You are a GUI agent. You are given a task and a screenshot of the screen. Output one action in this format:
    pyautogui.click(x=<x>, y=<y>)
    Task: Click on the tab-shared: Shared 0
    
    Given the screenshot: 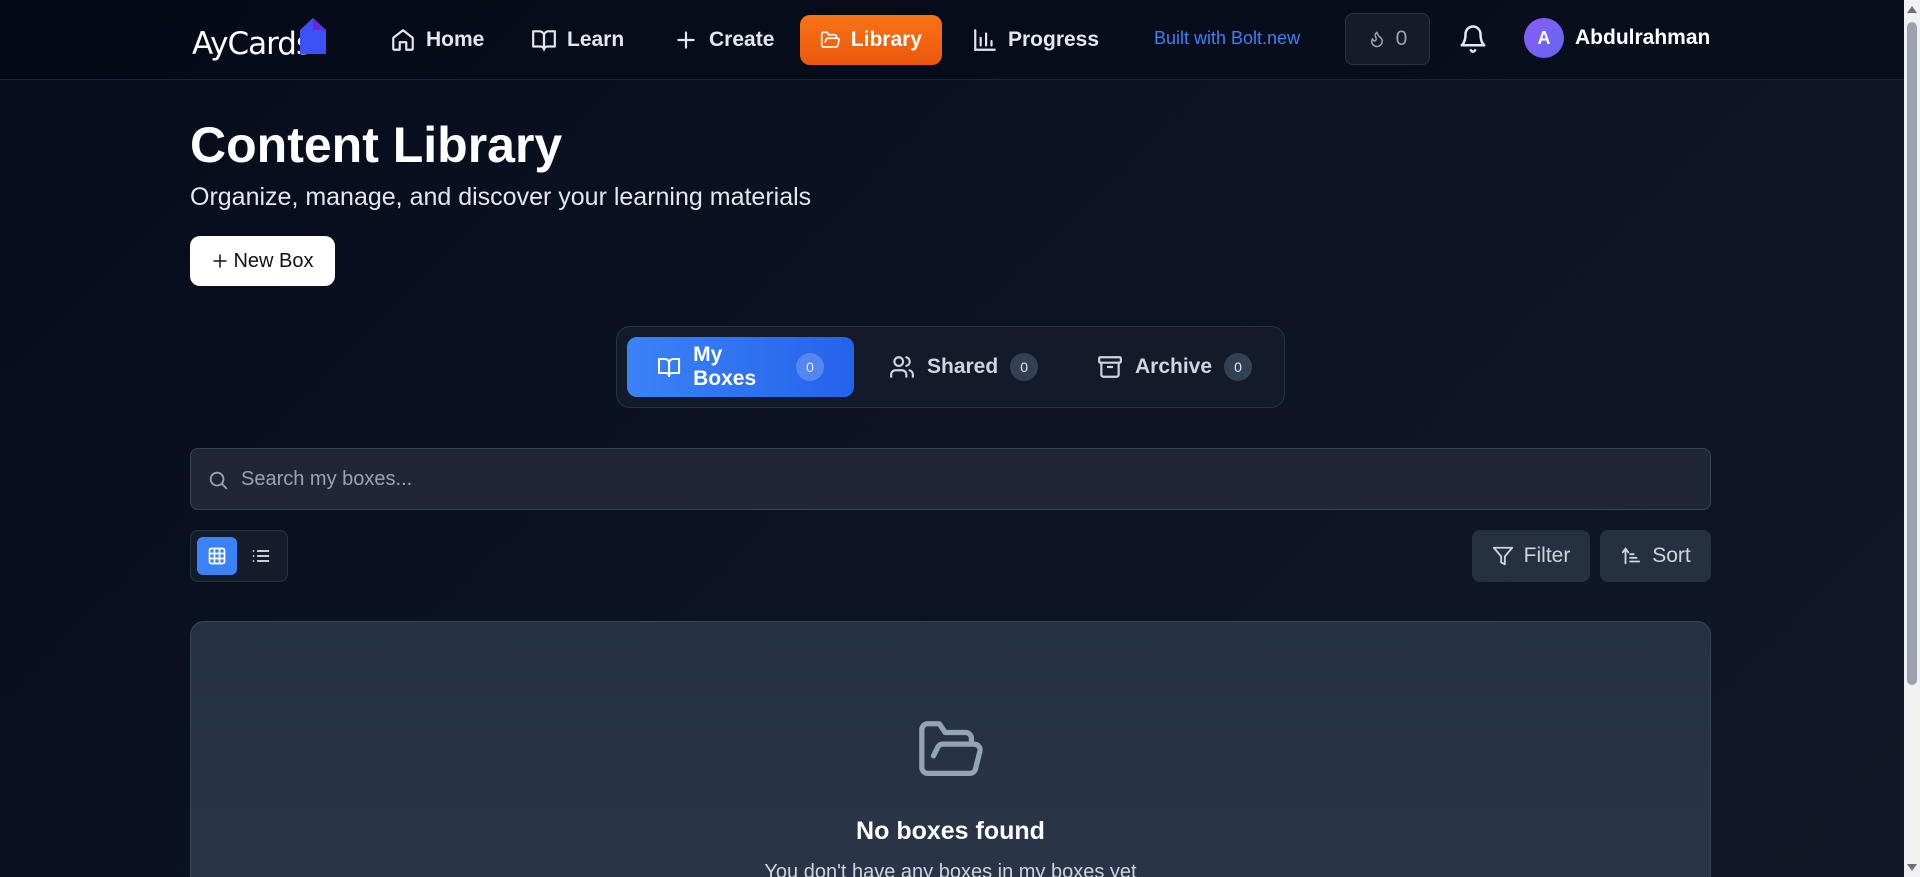 What is the action you would take?
    pyautogui.click(x=963, y=367)
    